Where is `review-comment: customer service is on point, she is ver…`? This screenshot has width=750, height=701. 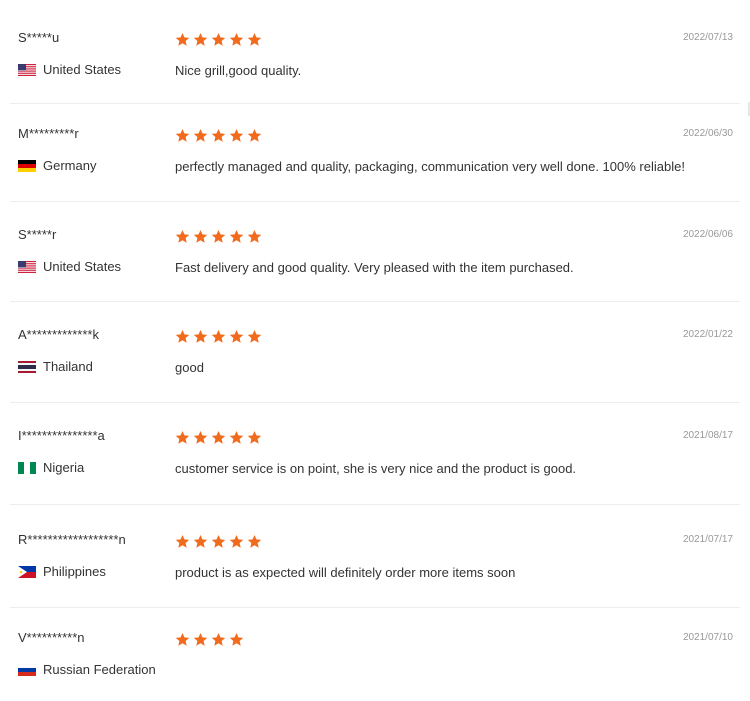 review-comment: customer service is on point, she is ver… is located at coordinates (376, 468).